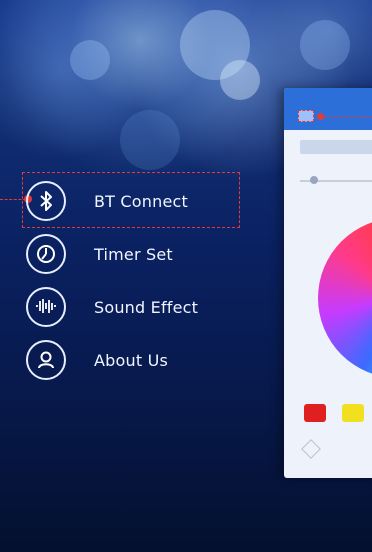 The image size is (372, 552). Describe the element at coordinates (336, 147) in the screenshot. I see `preview-tab` at that location.